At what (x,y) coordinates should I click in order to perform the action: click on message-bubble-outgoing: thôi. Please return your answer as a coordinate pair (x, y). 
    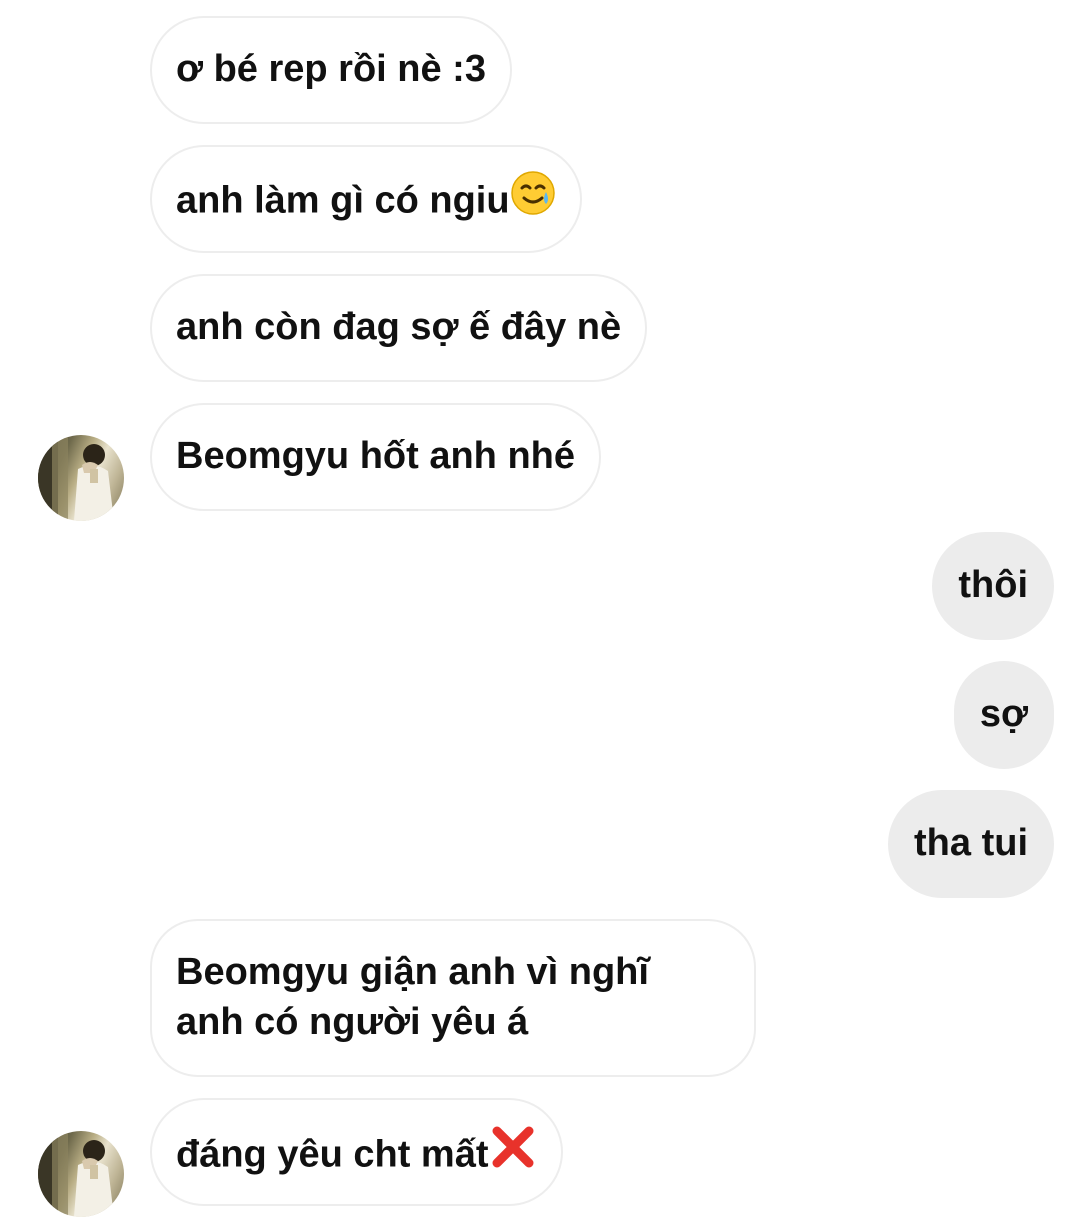
    Looking at the image, I should click on (993, 586).